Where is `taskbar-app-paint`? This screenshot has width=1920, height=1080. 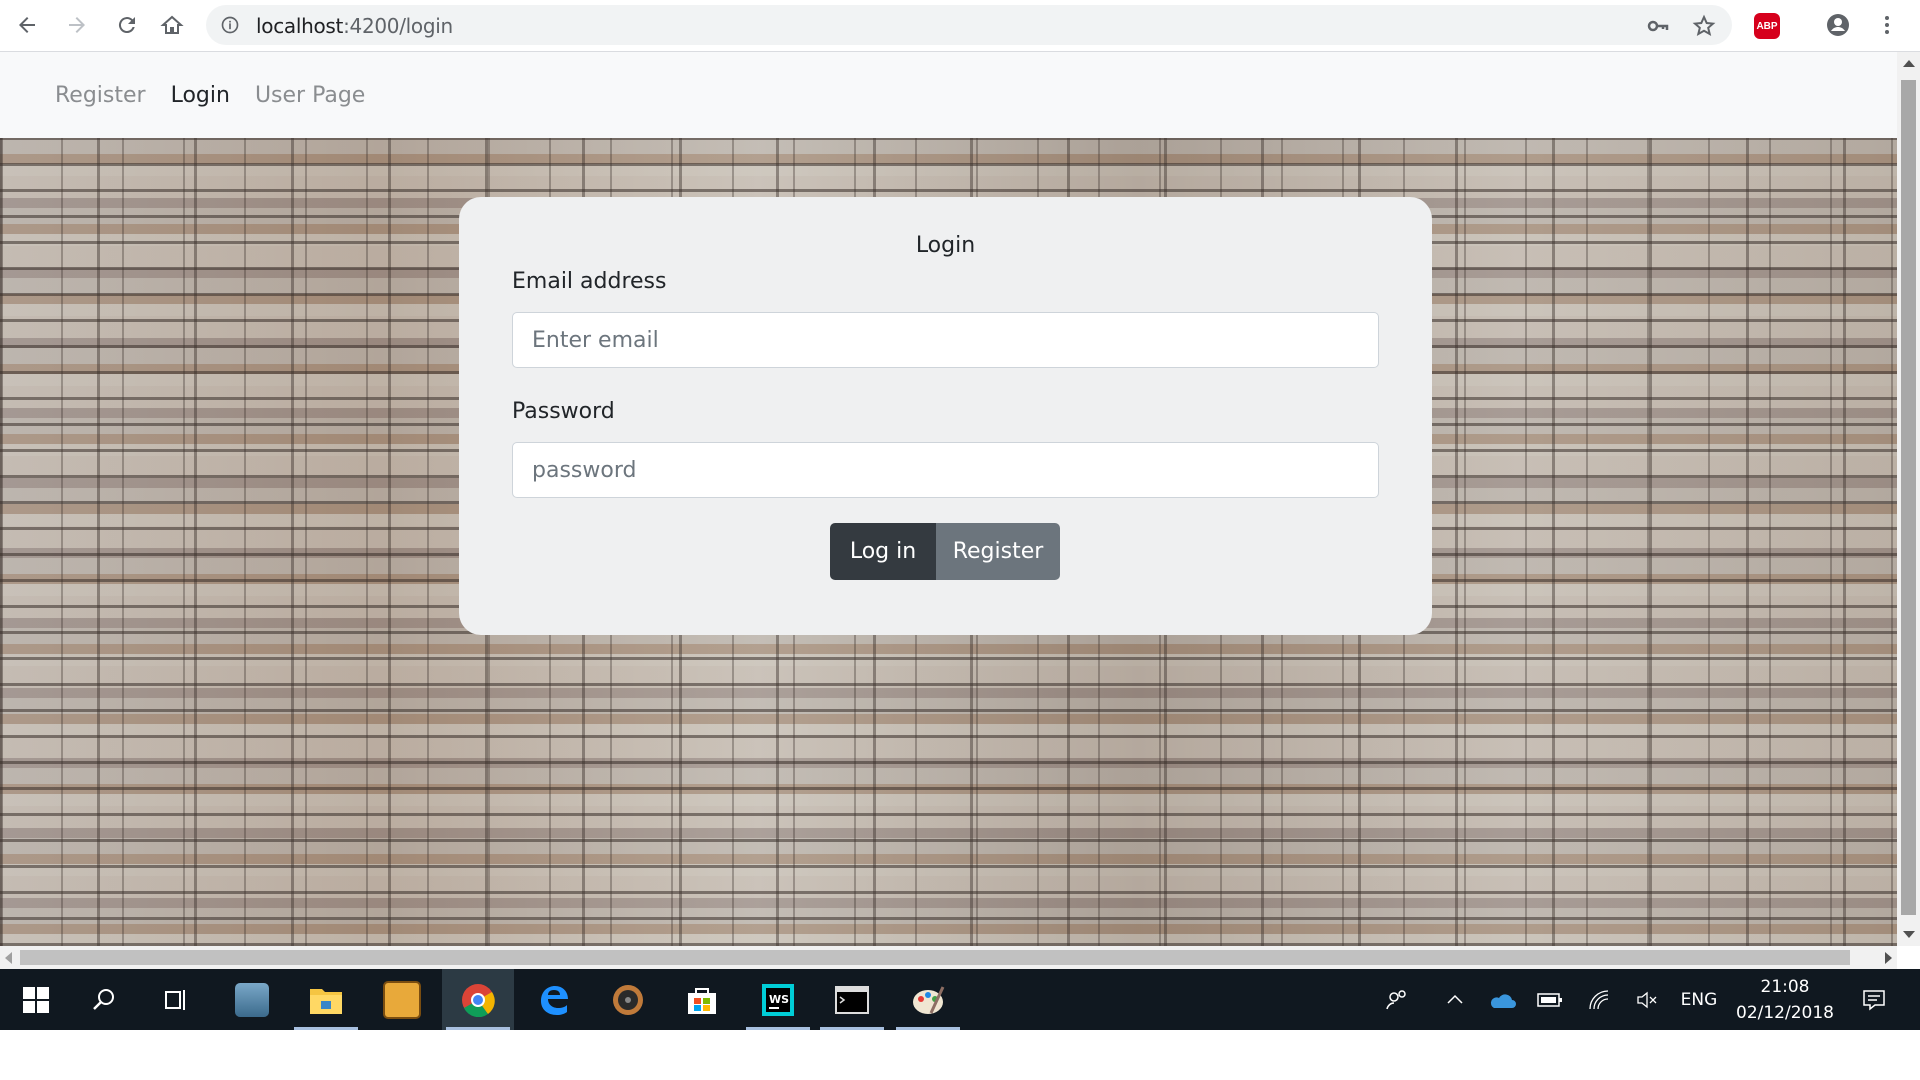
taskbar-app-paint is located at coordinates (928, 999).